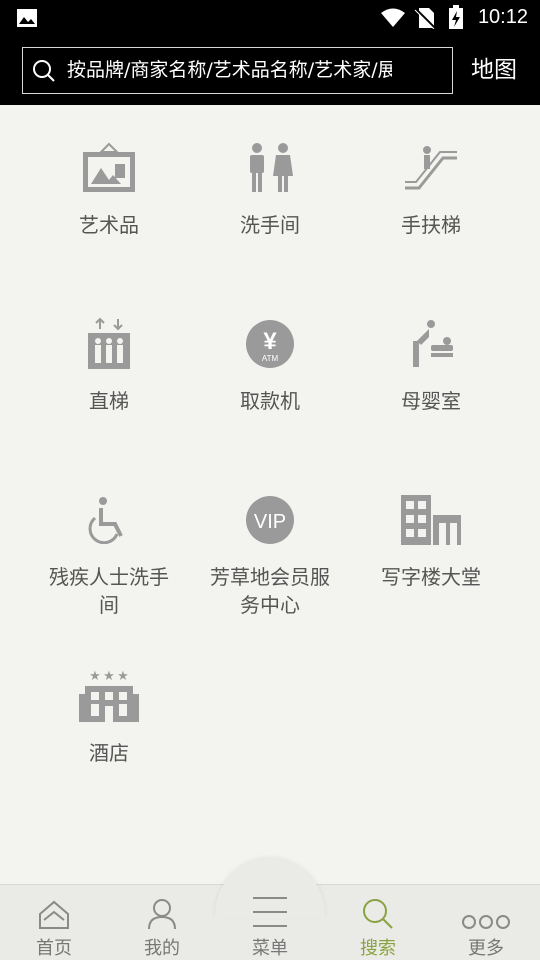 The height and width of the screenshot is (960, 540). What do you see at coordinates (456, 17) in the screenshot?
I see `battery-charging-icon` at bounding box center [456, 17].